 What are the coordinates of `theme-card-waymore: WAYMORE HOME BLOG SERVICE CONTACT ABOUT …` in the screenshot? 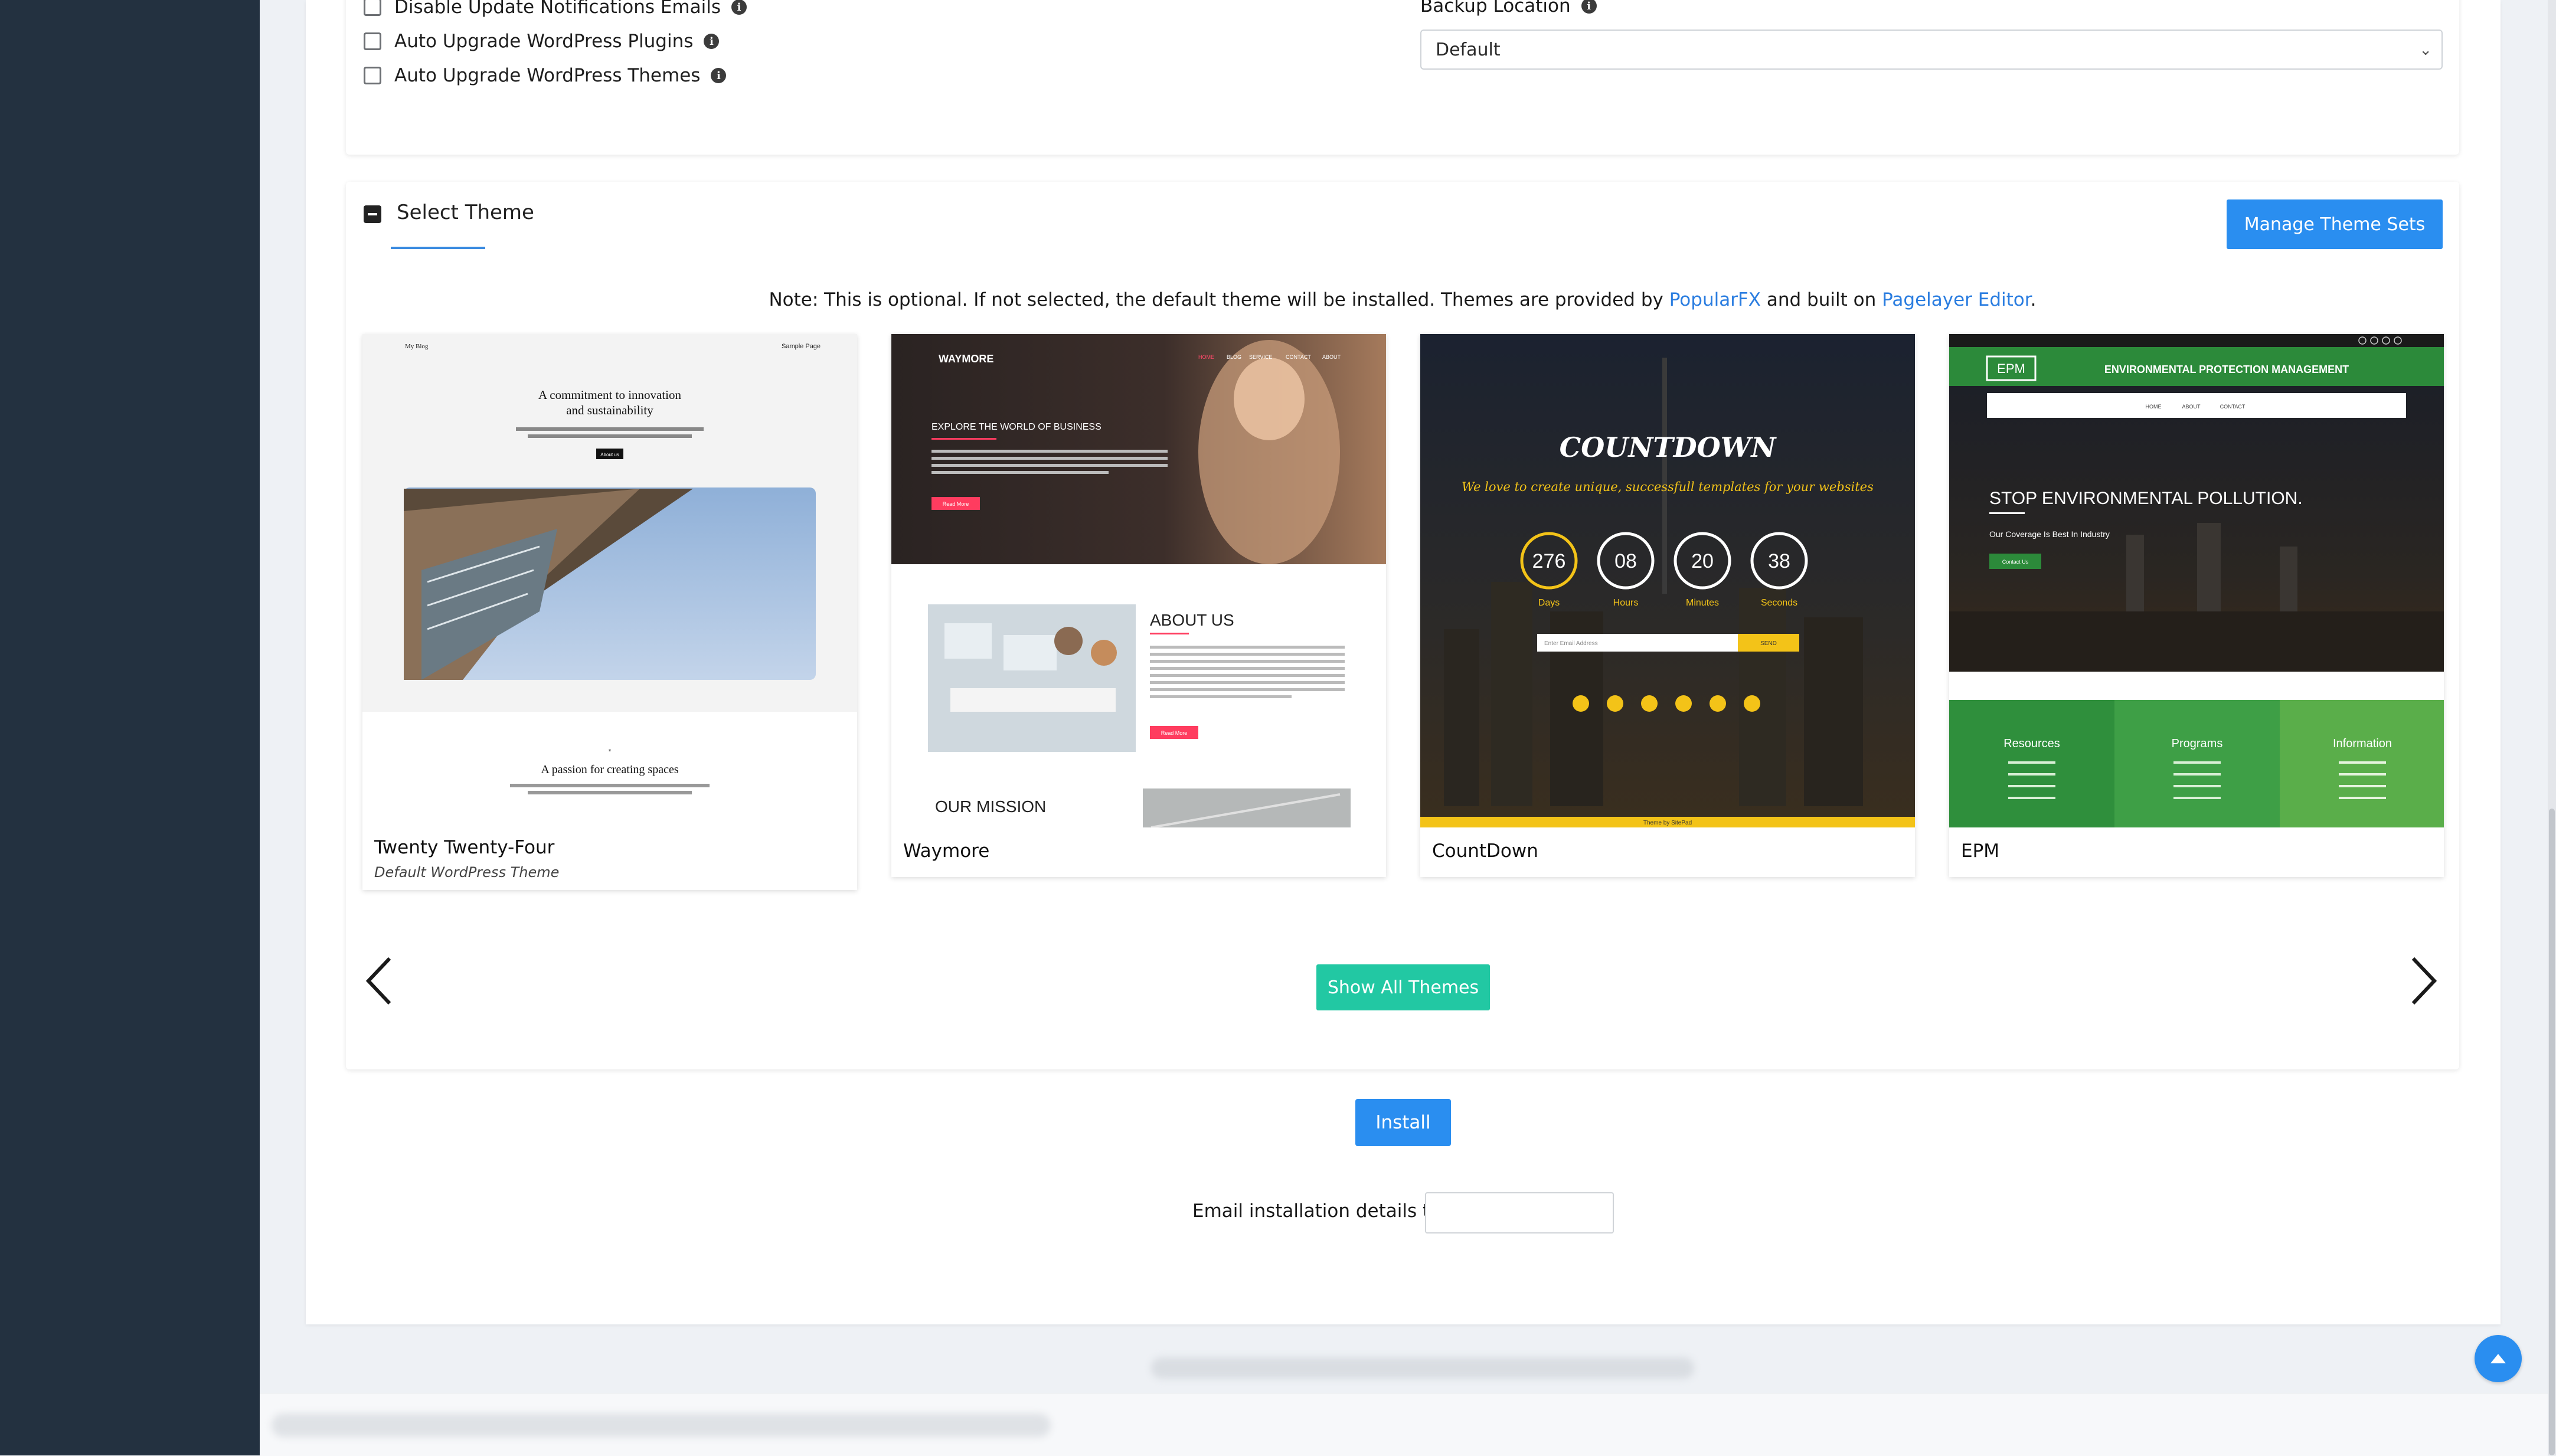 It's located at (1138, 605).